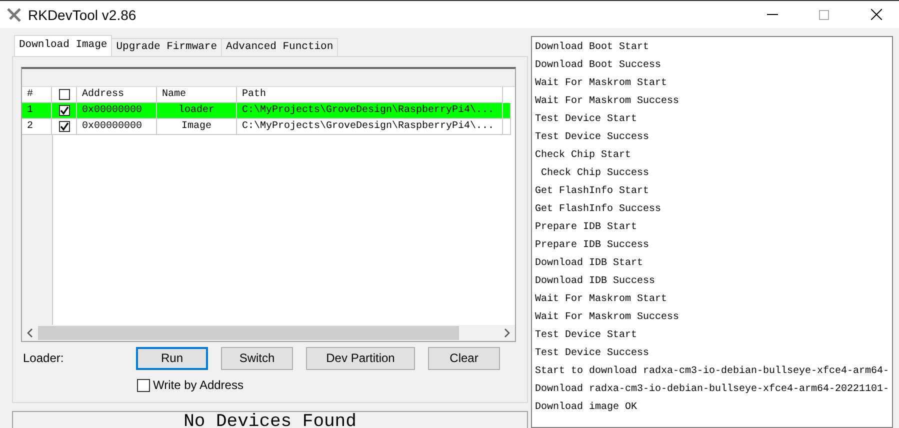 This screenshot has width=899, height=428. Describe the element at coordinates (598, 209) in the screenshot. I see `log-line: Get FlashInfo Success` at that location.